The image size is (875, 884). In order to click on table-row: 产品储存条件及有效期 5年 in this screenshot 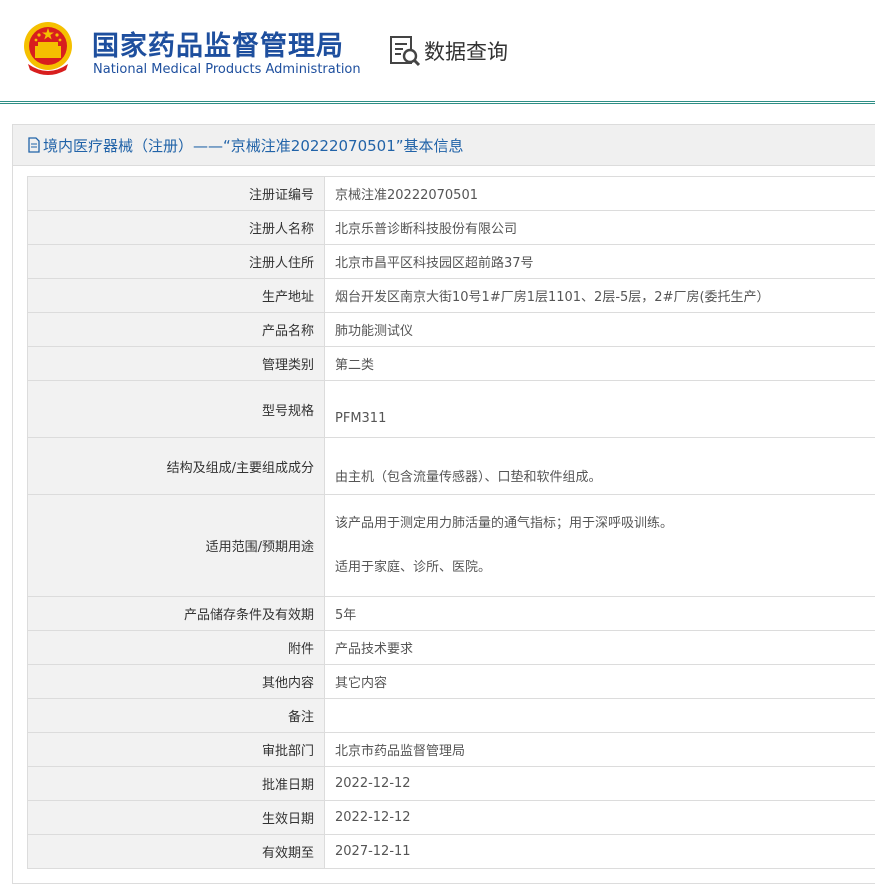, I will do `click(451, 614)`.